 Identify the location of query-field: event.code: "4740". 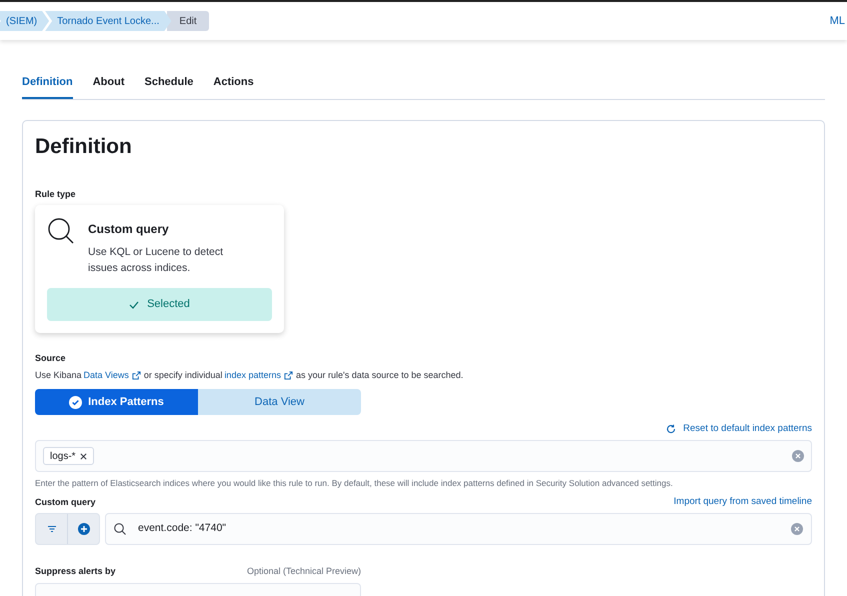
(458, 529).